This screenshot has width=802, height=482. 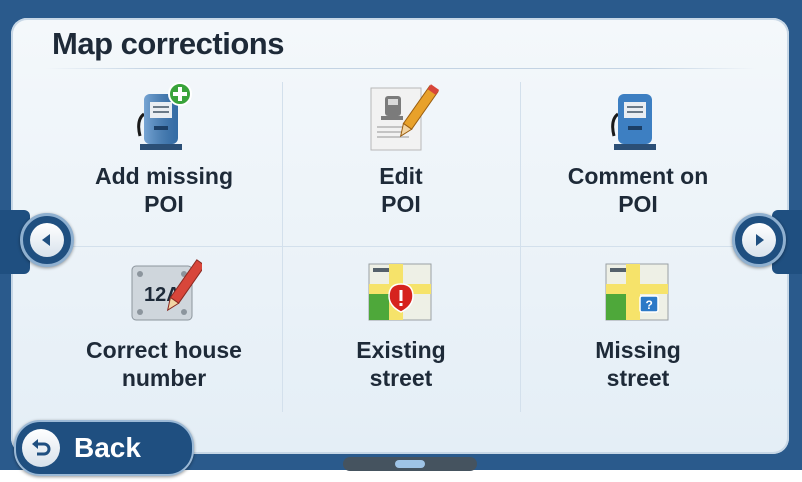 What do you see at coordinates (401, 364) in the screenshot?
I see `item-label: Existing street` at bounding box center [401, 364].